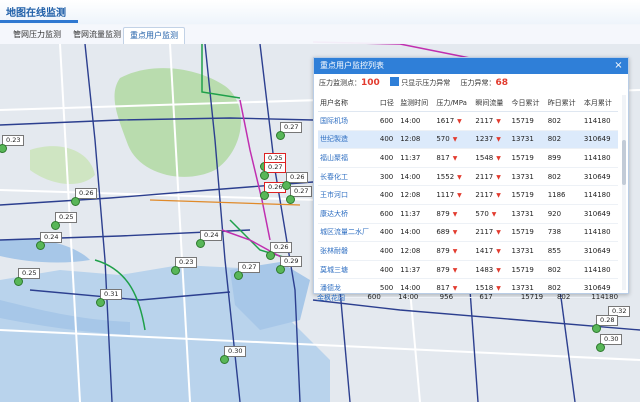  I want to click on table-row: 王市河口 400 12:08 1117 ▼ 2117 ▼ 15719 1186 114180, so click(468, 195).